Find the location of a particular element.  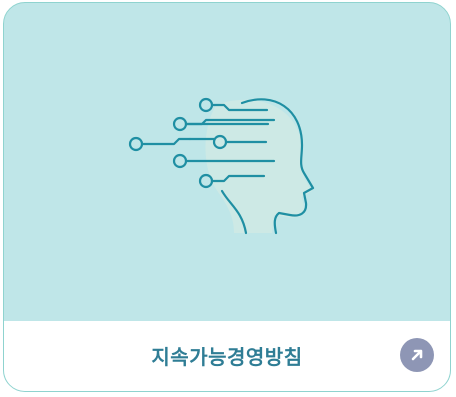

ai-head-circuit-icon is located at coordinates (221, 166).